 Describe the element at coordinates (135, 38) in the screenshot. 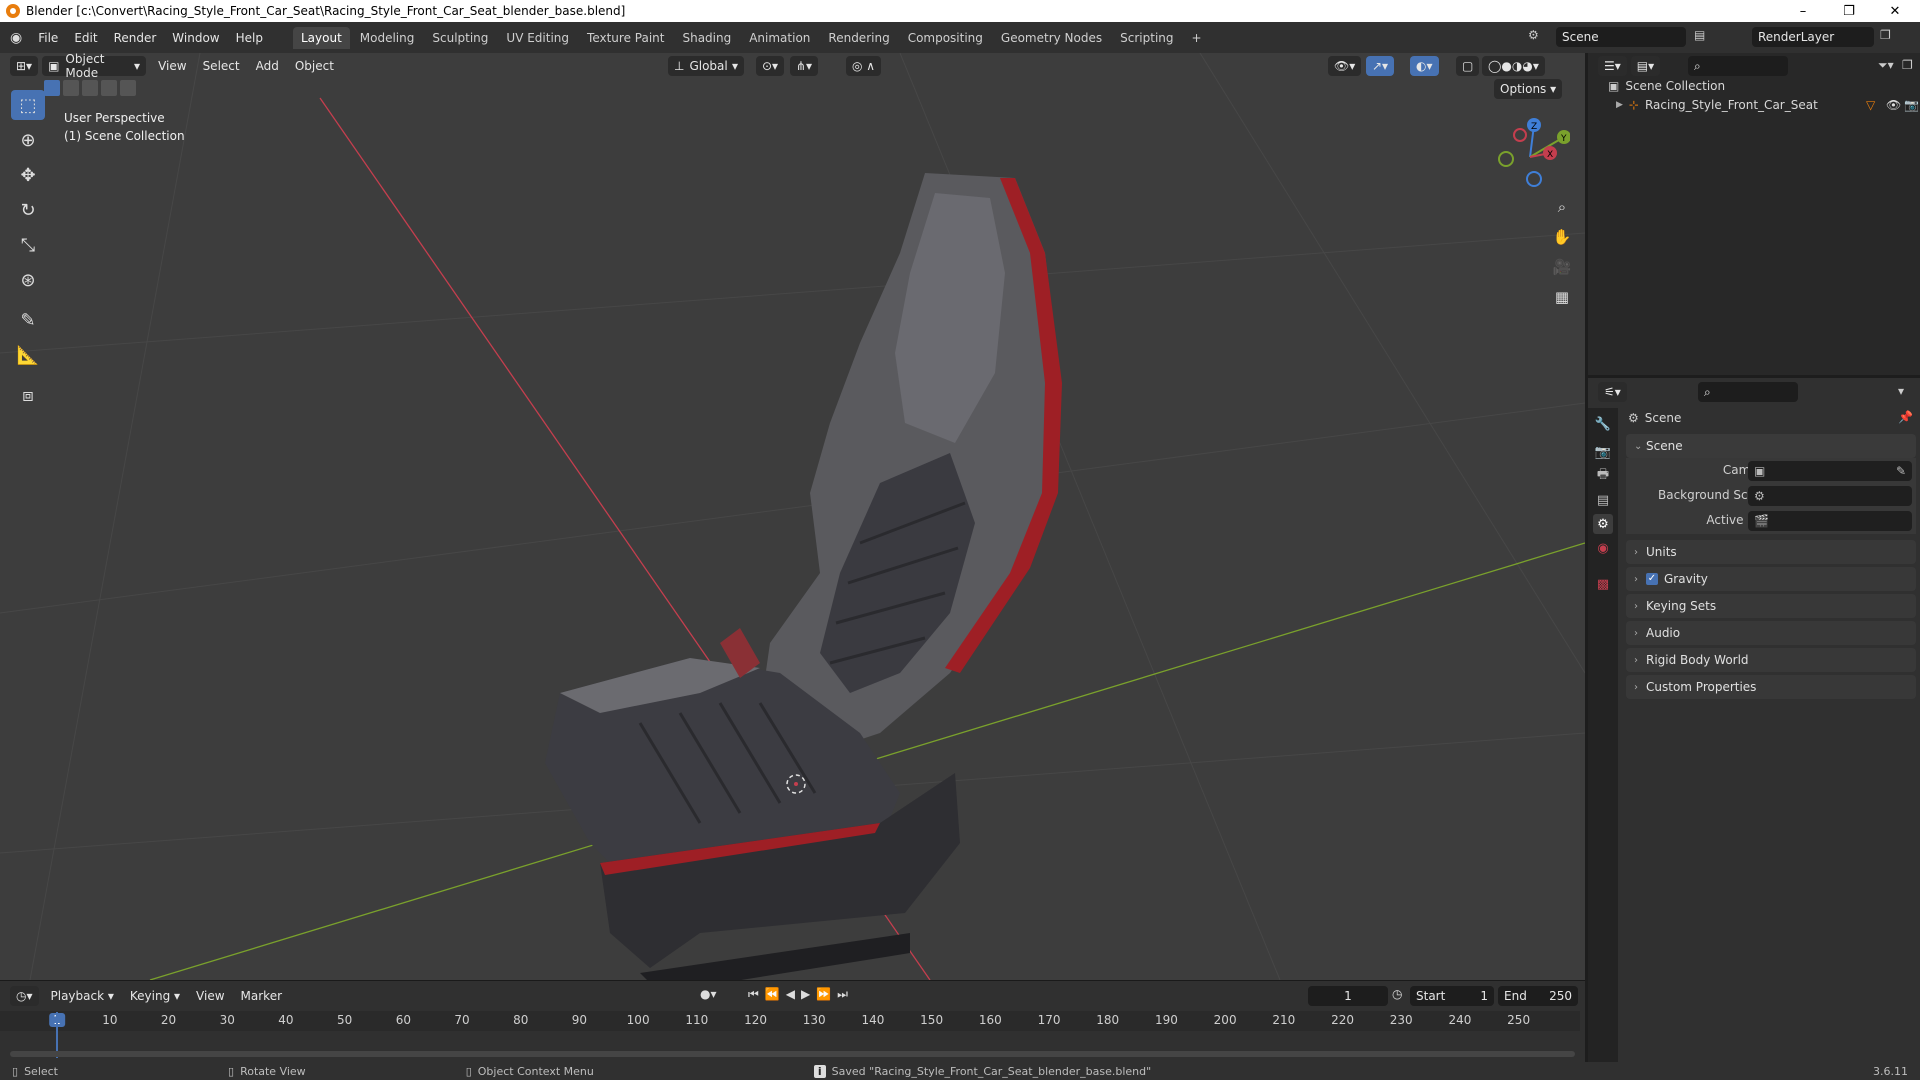

I see `menu-render: Render` at that location.